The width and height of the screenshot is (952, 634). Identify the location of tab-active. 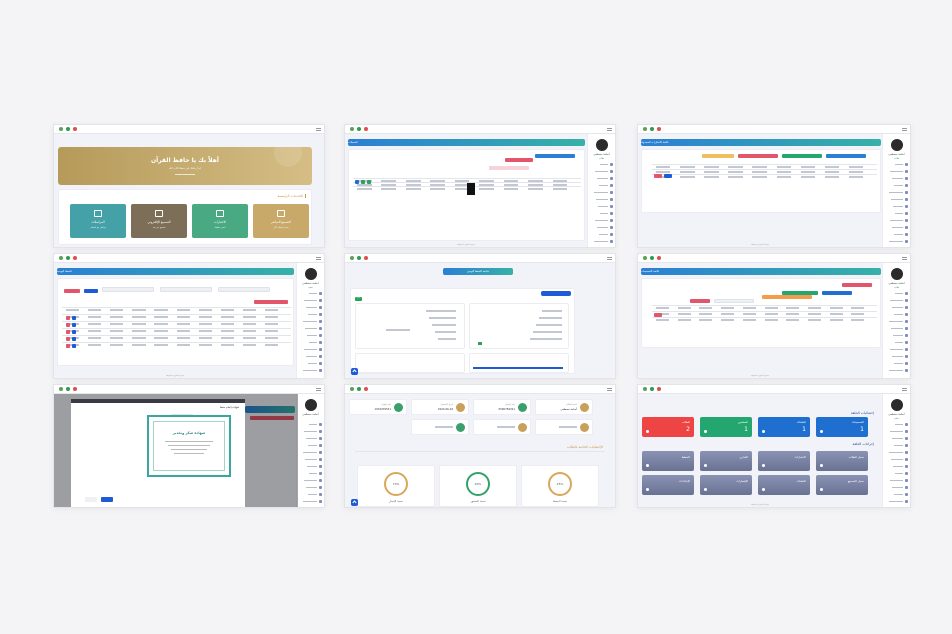
(556, 293).